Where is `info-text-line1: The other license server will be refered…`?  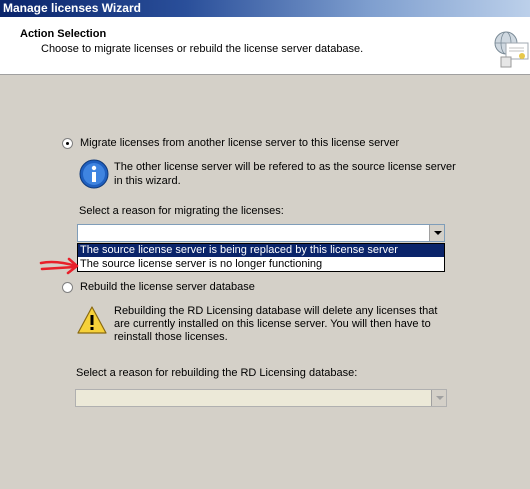 info-text-line1: The other license server will be refered… is located at coordinates (285, 167).